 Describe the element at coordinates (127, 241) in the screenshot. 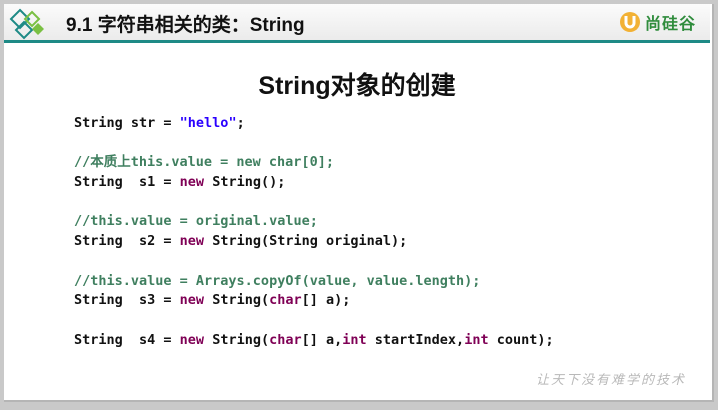

I see `code-text: String s2 =` at that location.